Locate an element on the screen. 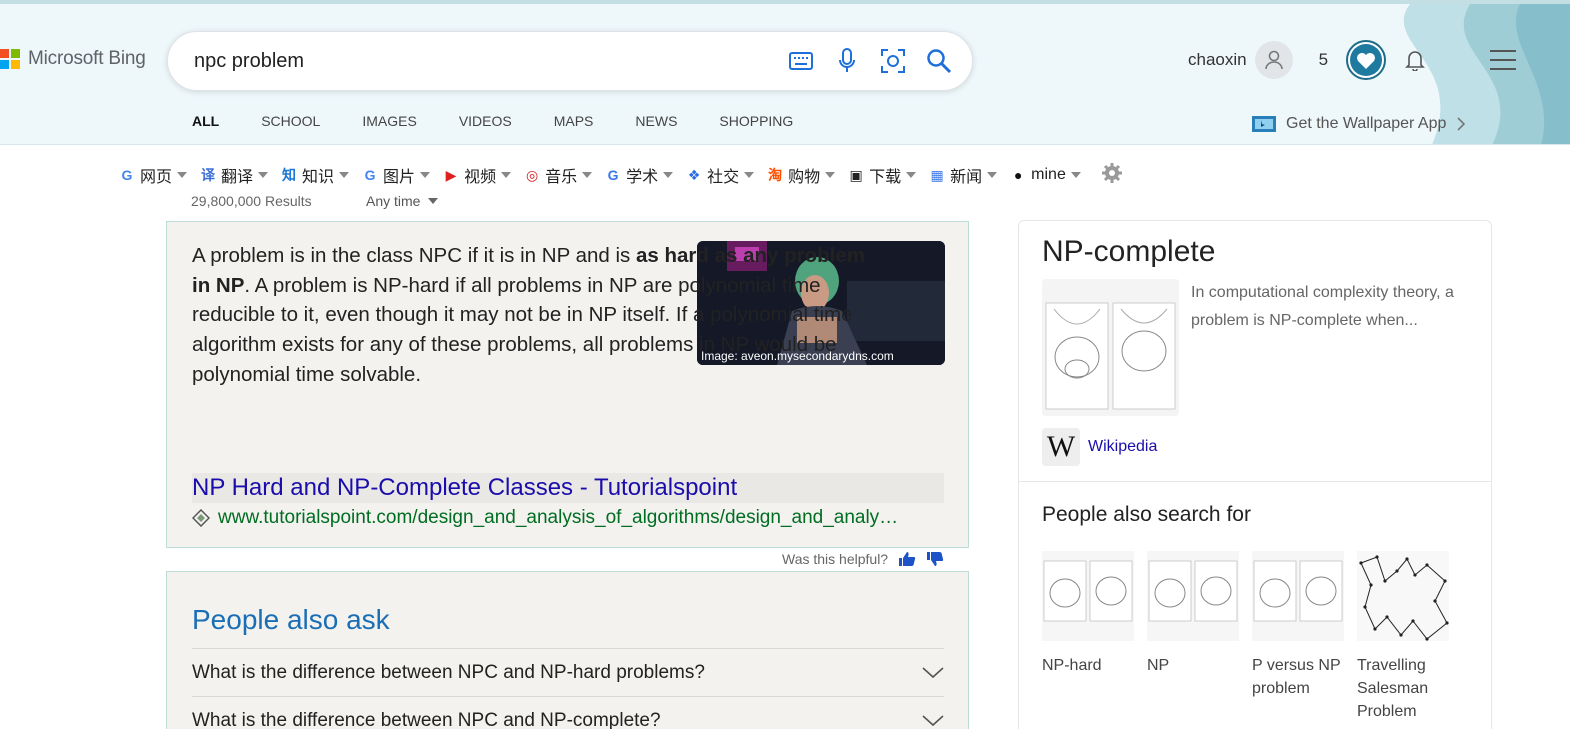 The image size is (1570, 729). ext-download: ▣ 下载 is located at coordinates (882, 175).